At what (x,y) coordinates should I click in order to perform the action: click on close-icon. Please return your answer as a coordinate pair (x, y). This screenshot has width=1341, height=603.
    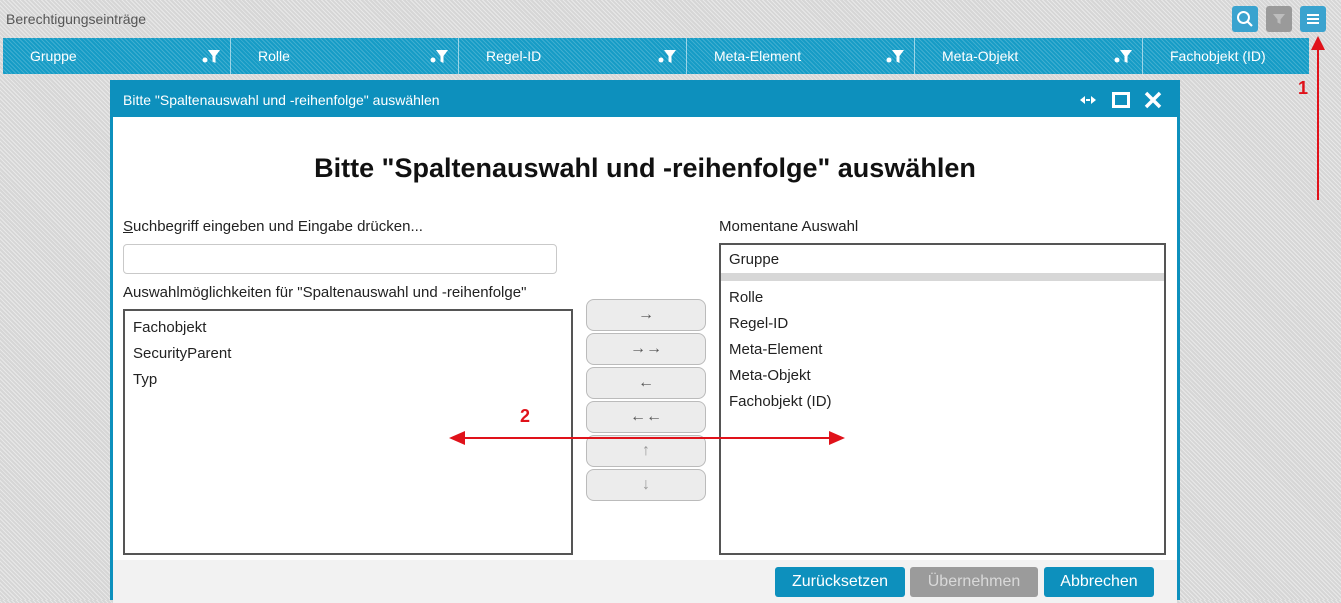
    Looking at the image, I should click on (1153, 100).